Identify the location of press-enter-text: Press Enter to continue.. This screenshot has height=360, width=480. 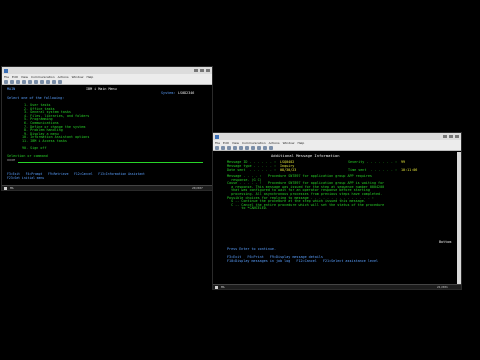
(251, 249).